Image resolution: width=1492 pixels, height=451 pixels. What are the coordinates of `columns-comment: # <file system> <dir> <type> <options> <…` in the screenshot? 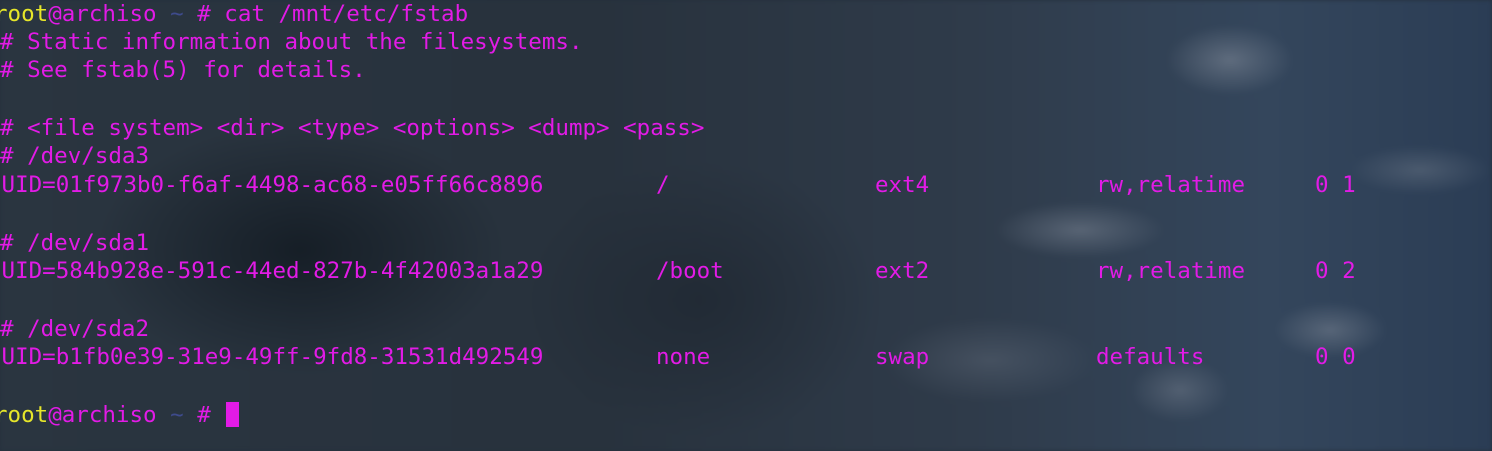 It's located at (352, 128).